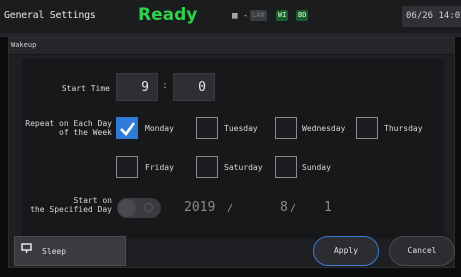  I want to click on monday-checkbox, so click(127, 128).